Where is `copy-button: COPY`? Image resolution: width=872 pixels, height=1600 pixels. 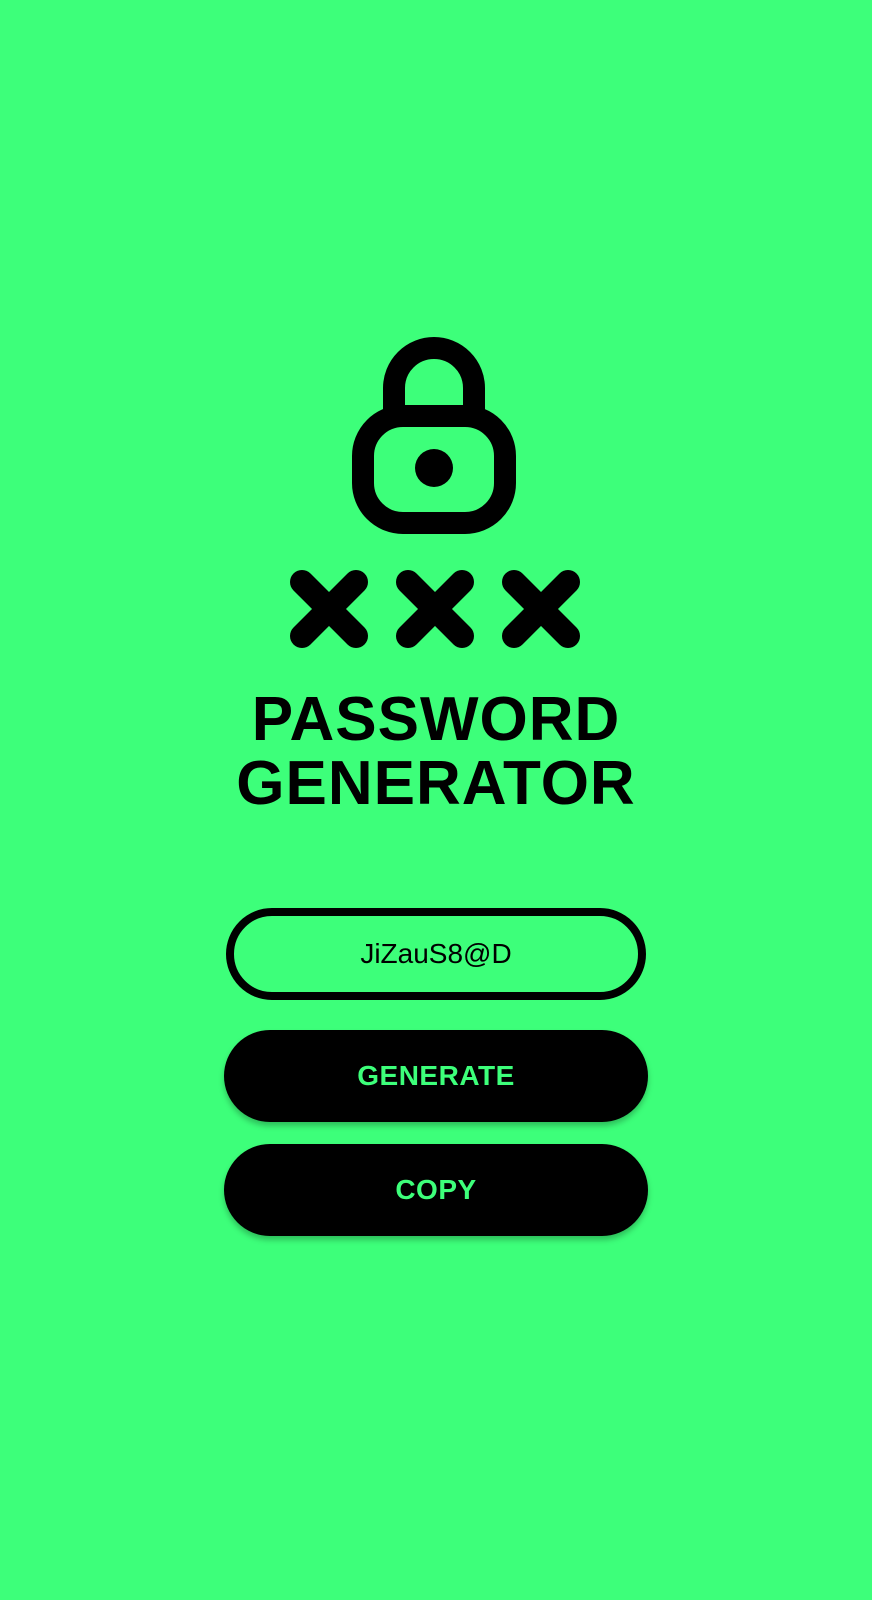 copy-button: COPY is located at coordinates (436, 1190).